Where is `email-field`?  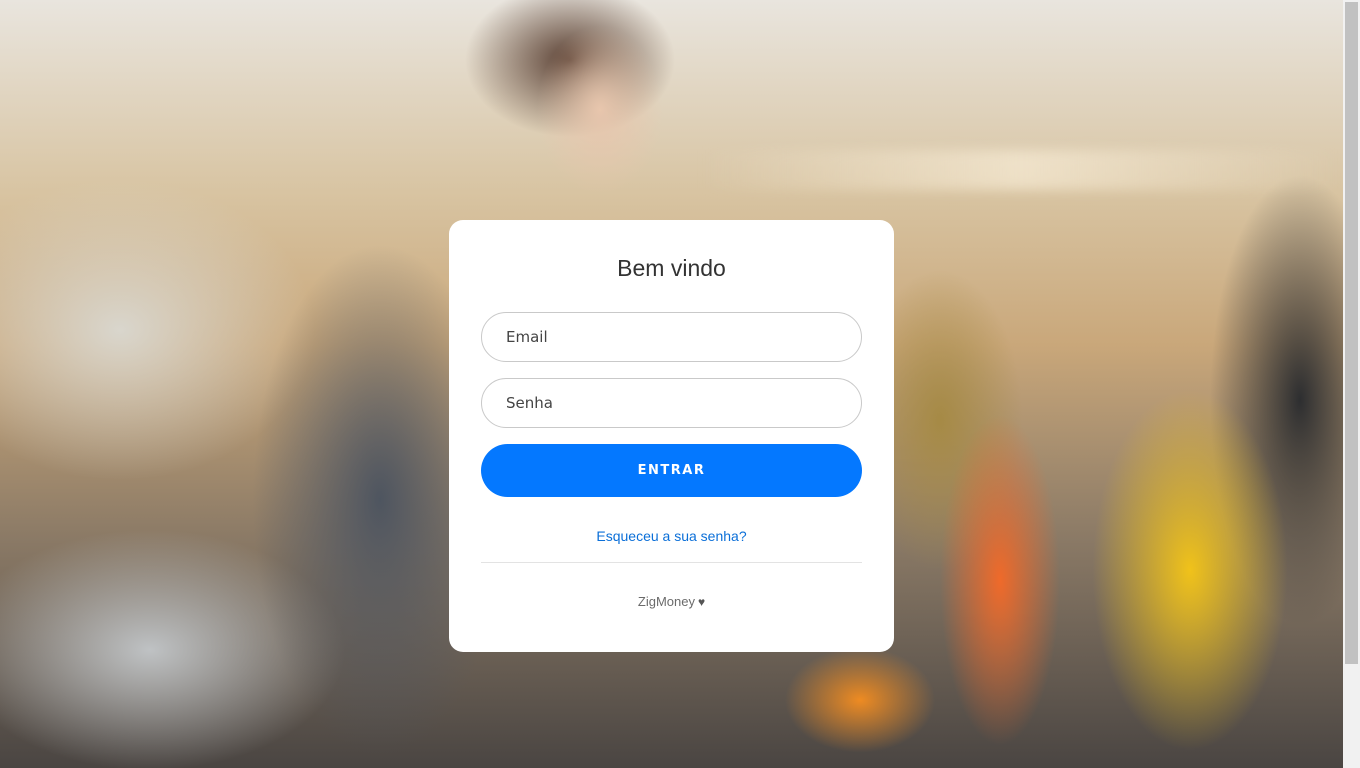 email-field is located at coordinates (671, 337).